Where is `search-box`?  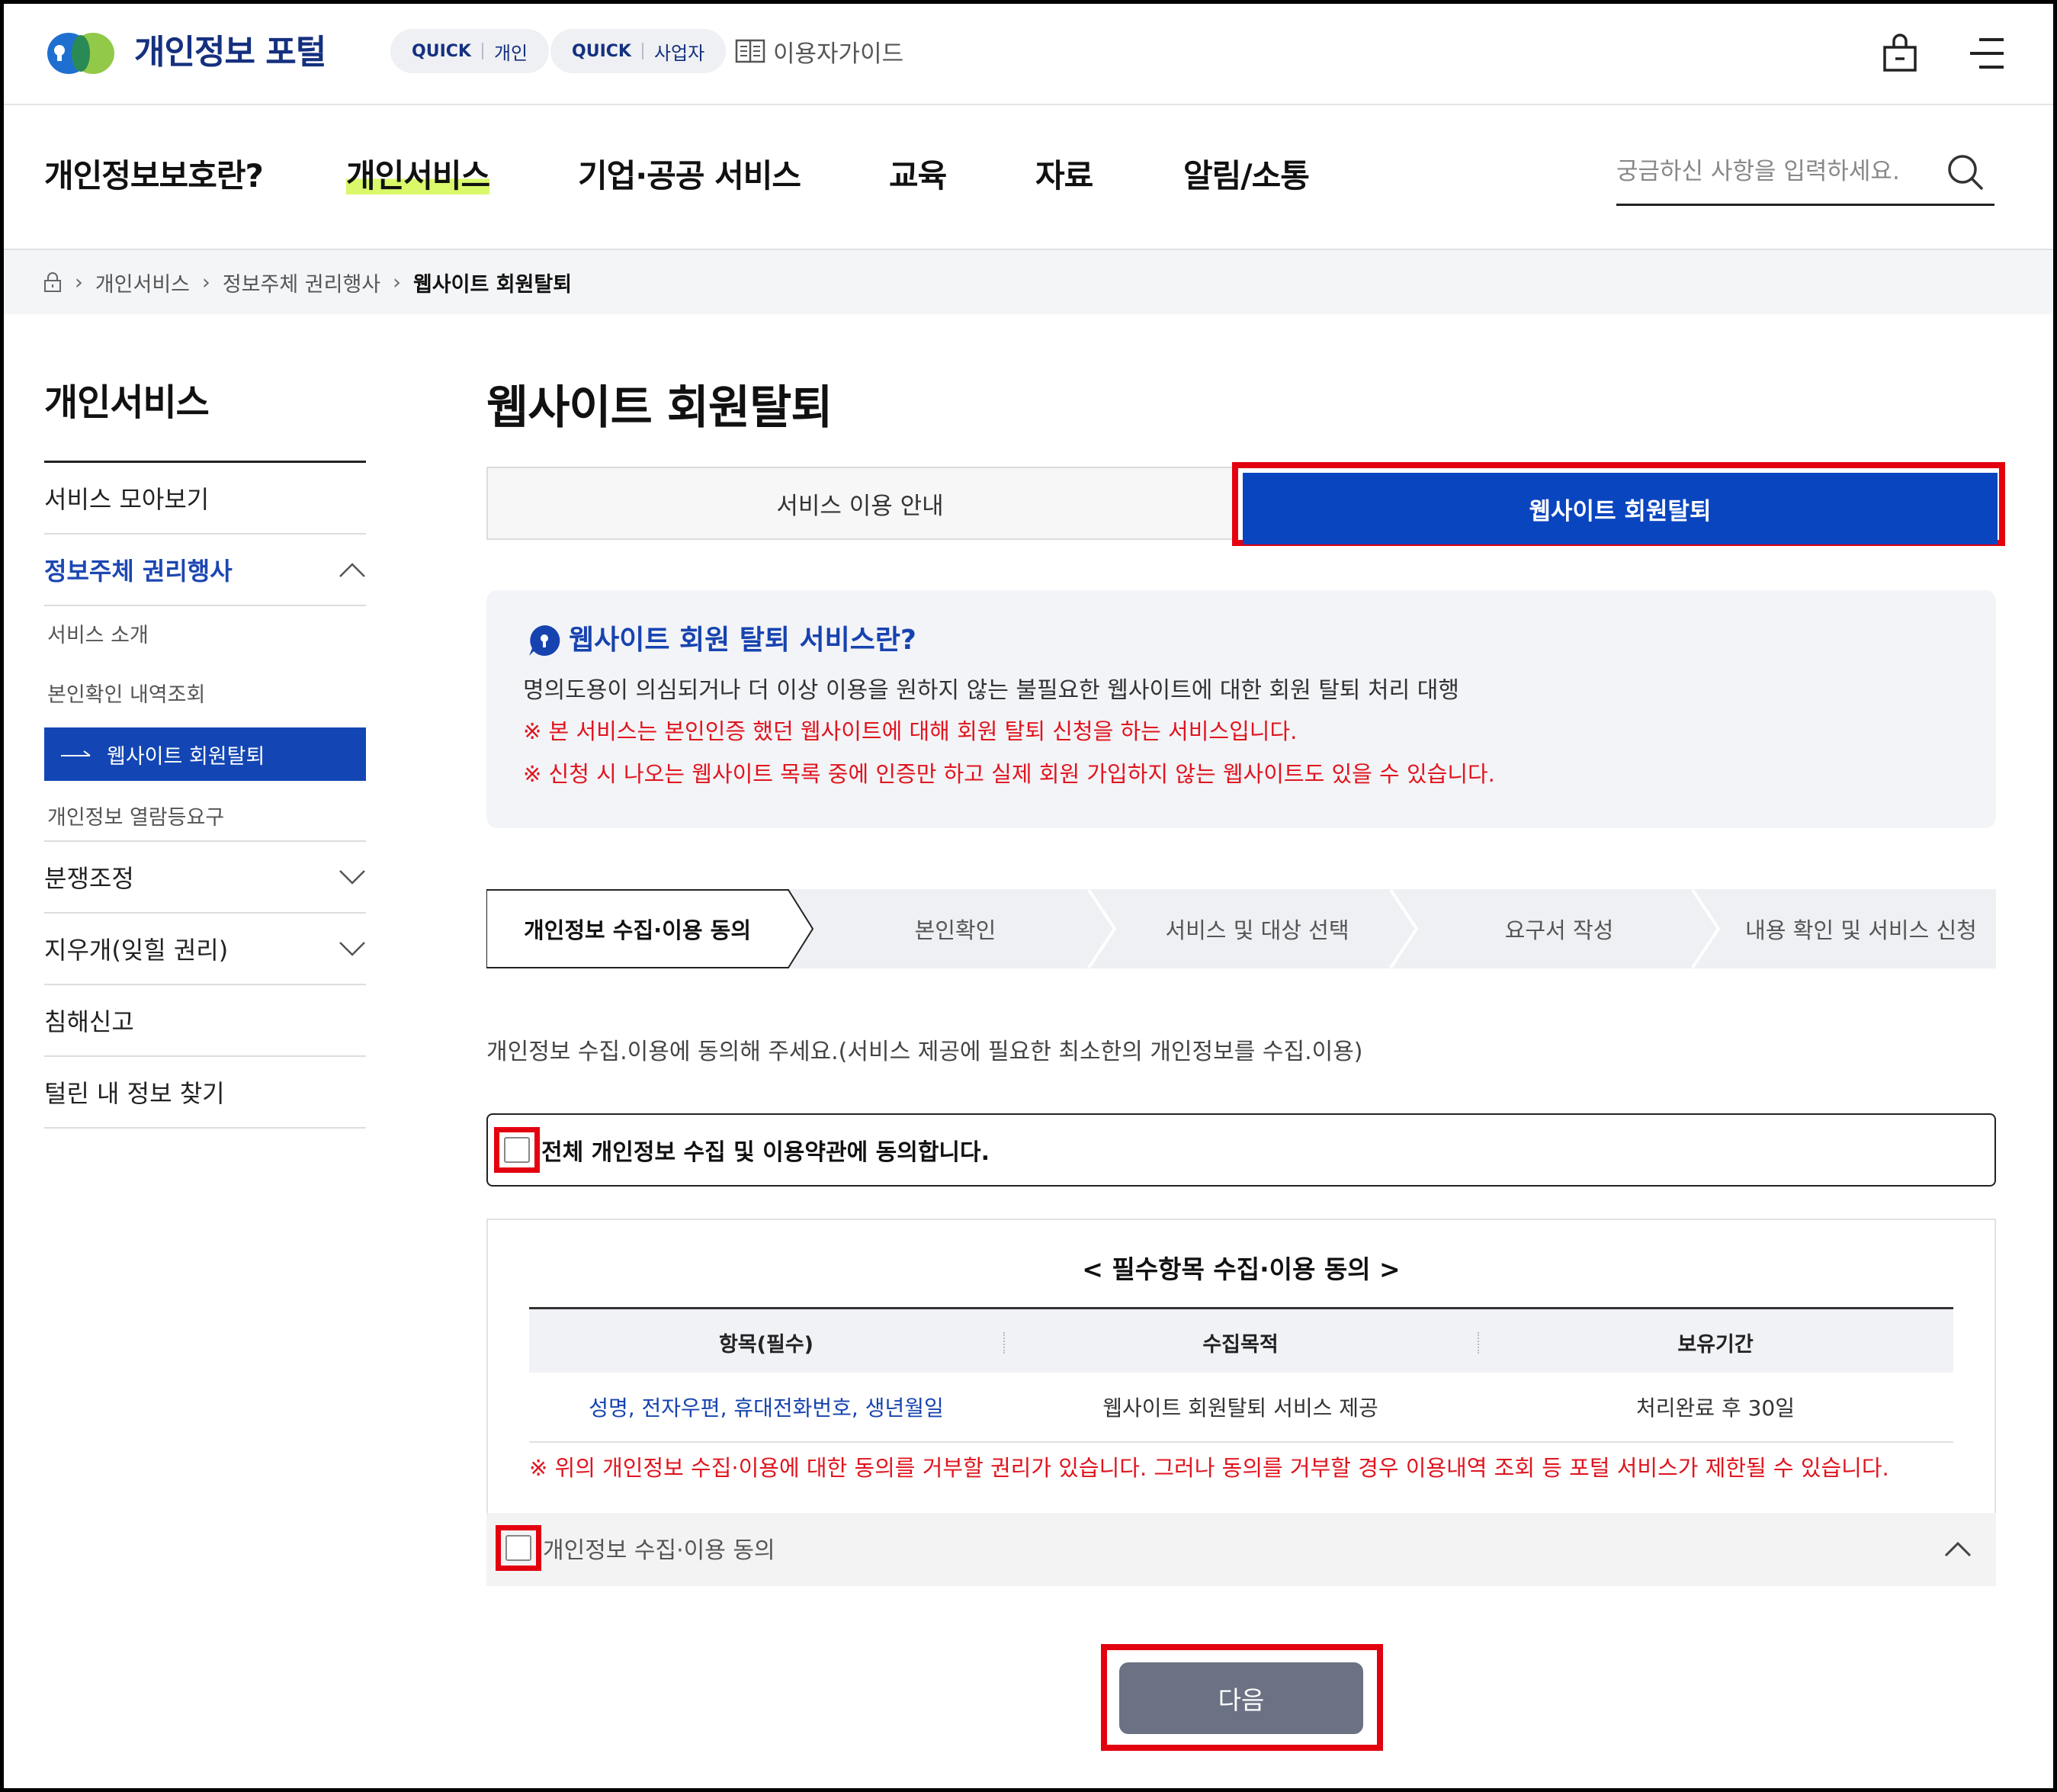
search-box is located at coordinates (1805, 175).